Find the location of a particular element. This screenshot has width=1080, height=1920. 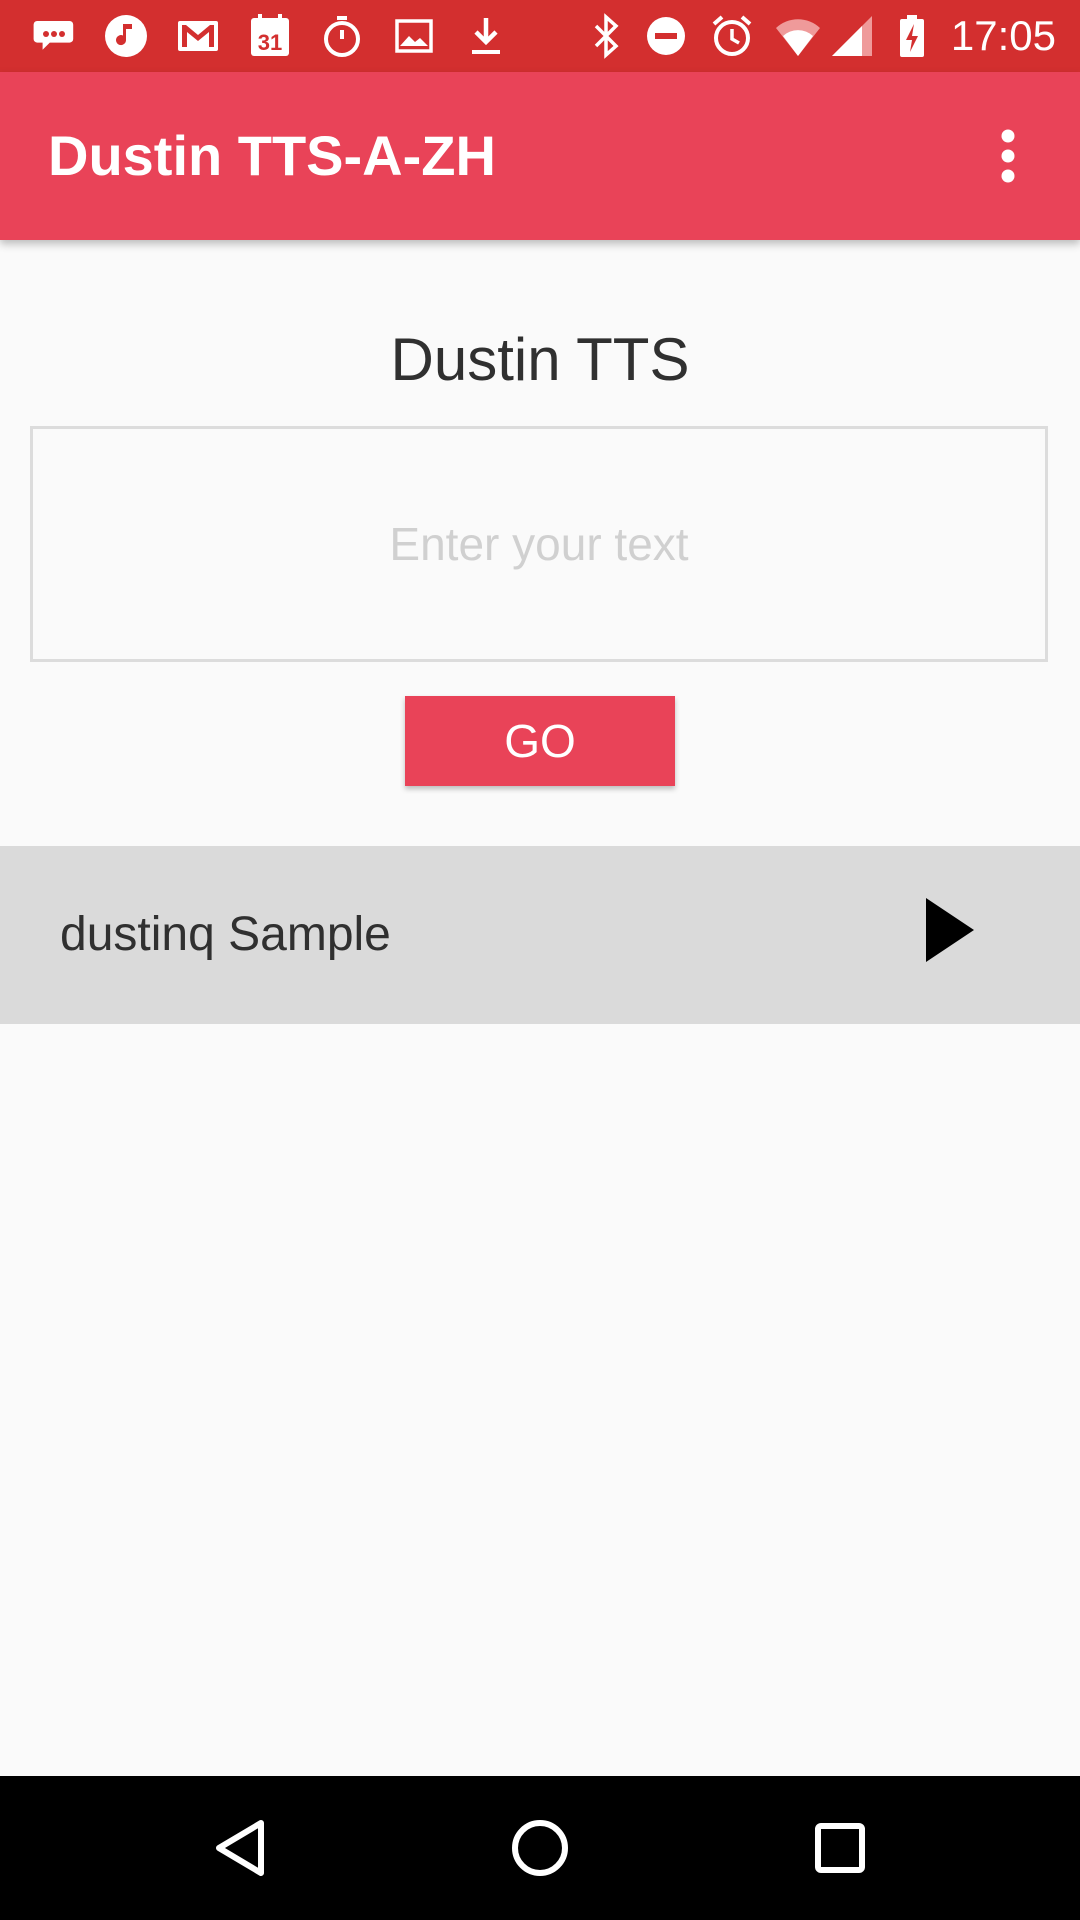

wifi-icon is located at coordinates (798, 36).